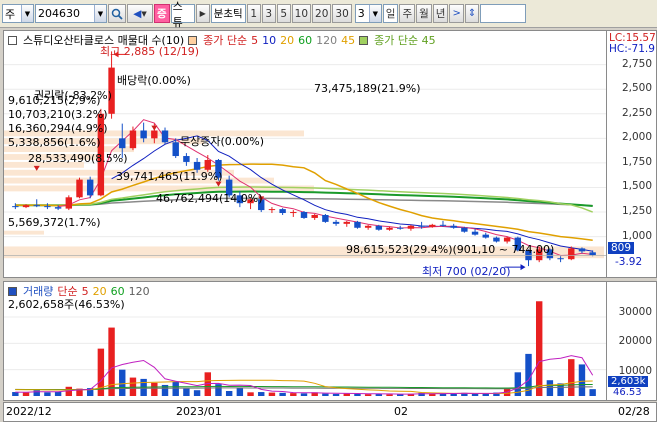  What do you see at coordinates (269, 40) in the screenshot?
I see `legend-ma10: 10` at bounding box center [269, 40].